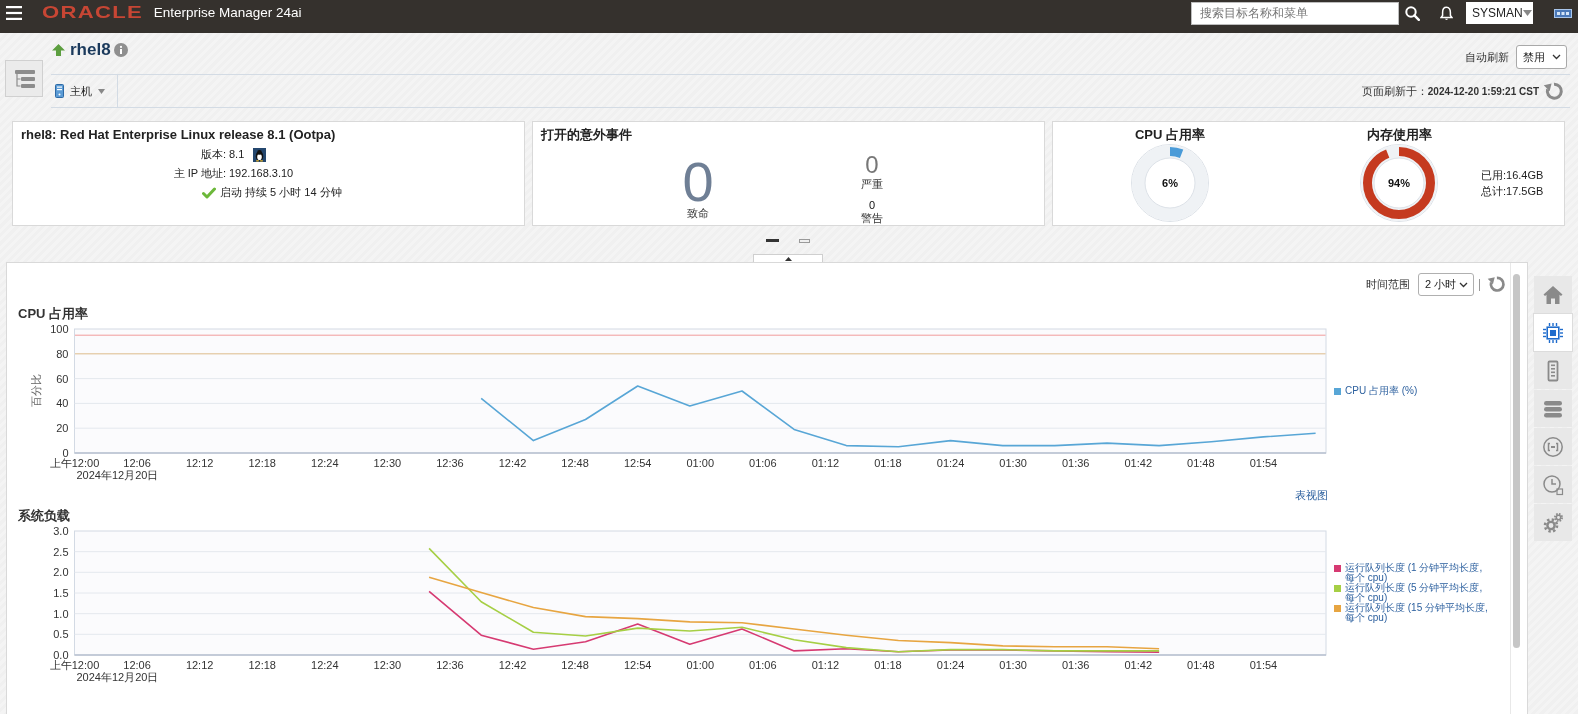  Describe the element at coordinates (44, 516) in the screenshot. I see `chart-title: 系统负载` at that location.